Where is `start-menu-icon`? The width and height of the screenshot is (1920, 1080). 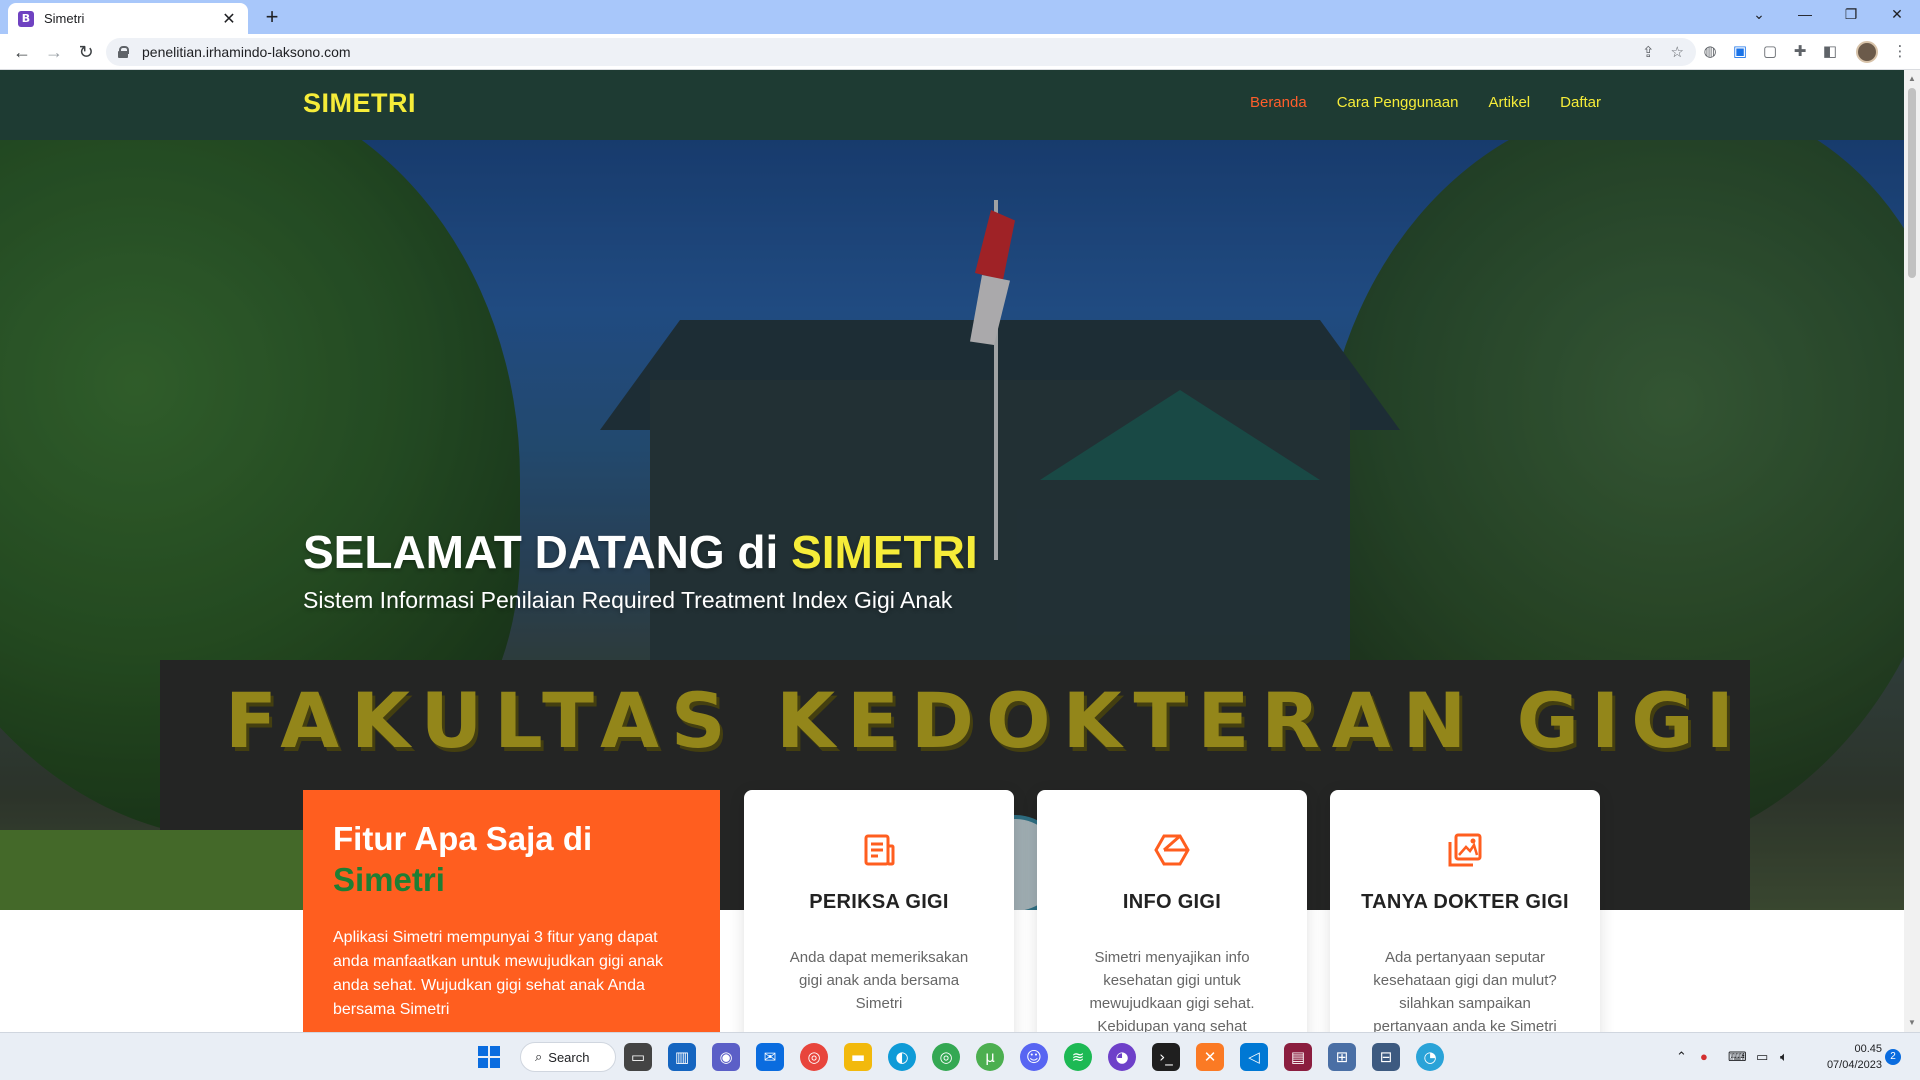 start-menu-icon is located at coordinates (489, 1057).